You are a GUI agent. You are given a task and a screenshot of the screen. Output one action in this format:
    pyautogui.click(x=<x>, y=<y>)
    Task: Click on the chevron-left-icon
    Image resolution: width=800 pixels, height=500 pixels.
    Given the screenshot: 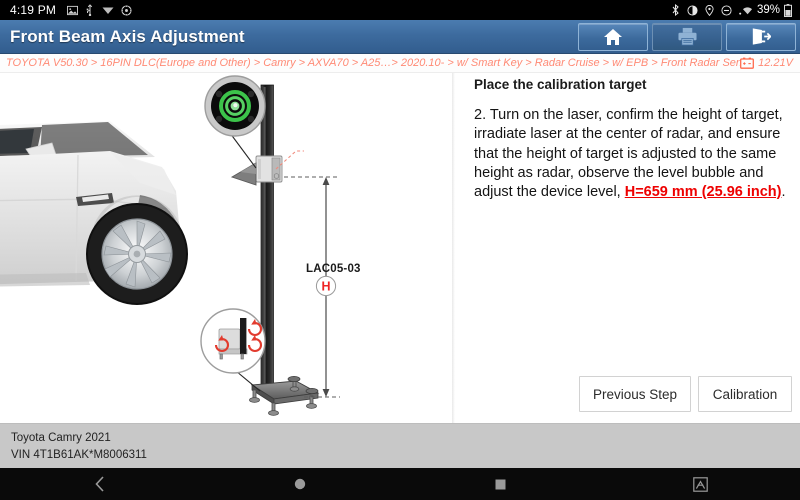 What is the action you would take?
    pyautogui.click(x=100, y=484)
    